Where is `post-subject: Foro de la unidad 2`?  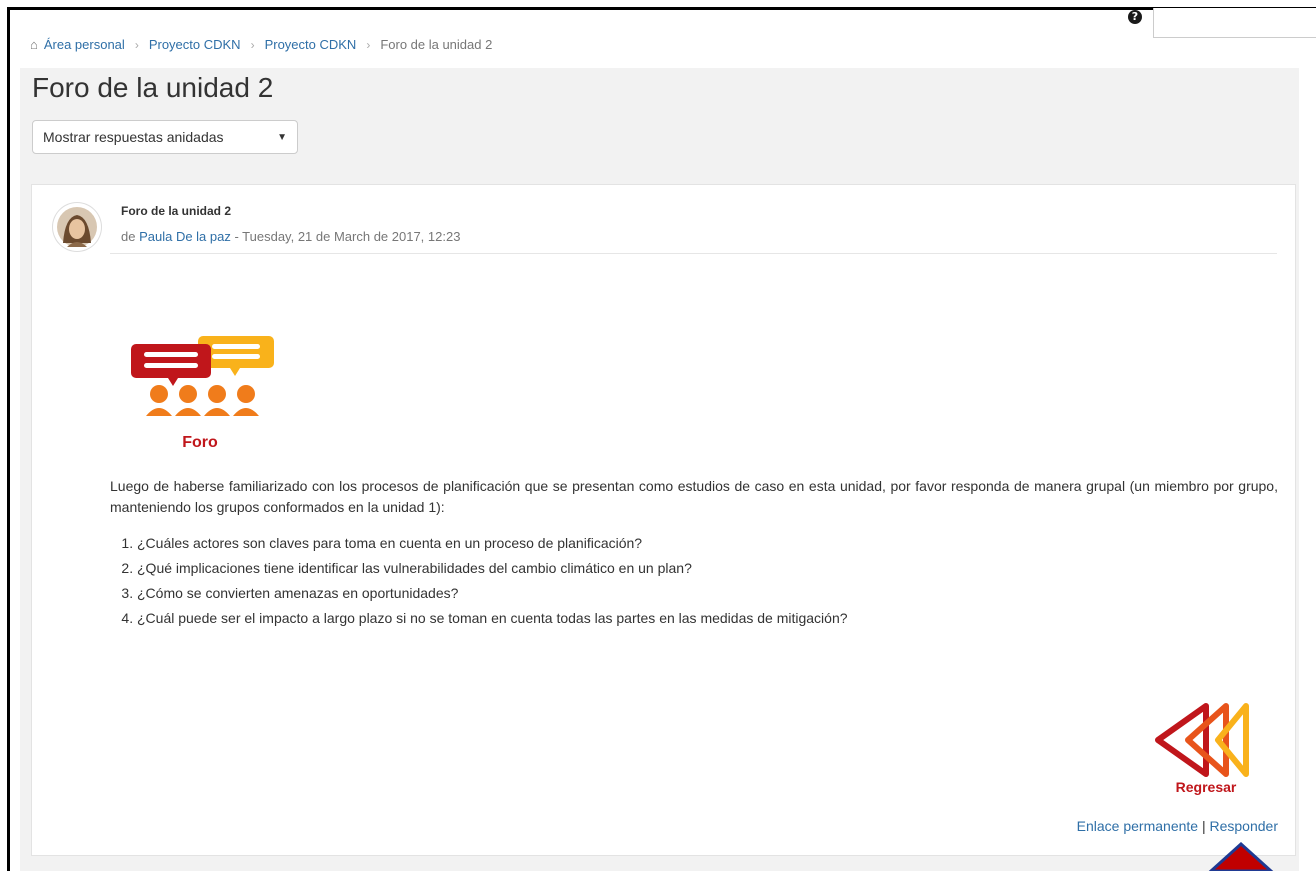
post-subject: Foro de la unidad 2 is located at coordinates (176, 211).